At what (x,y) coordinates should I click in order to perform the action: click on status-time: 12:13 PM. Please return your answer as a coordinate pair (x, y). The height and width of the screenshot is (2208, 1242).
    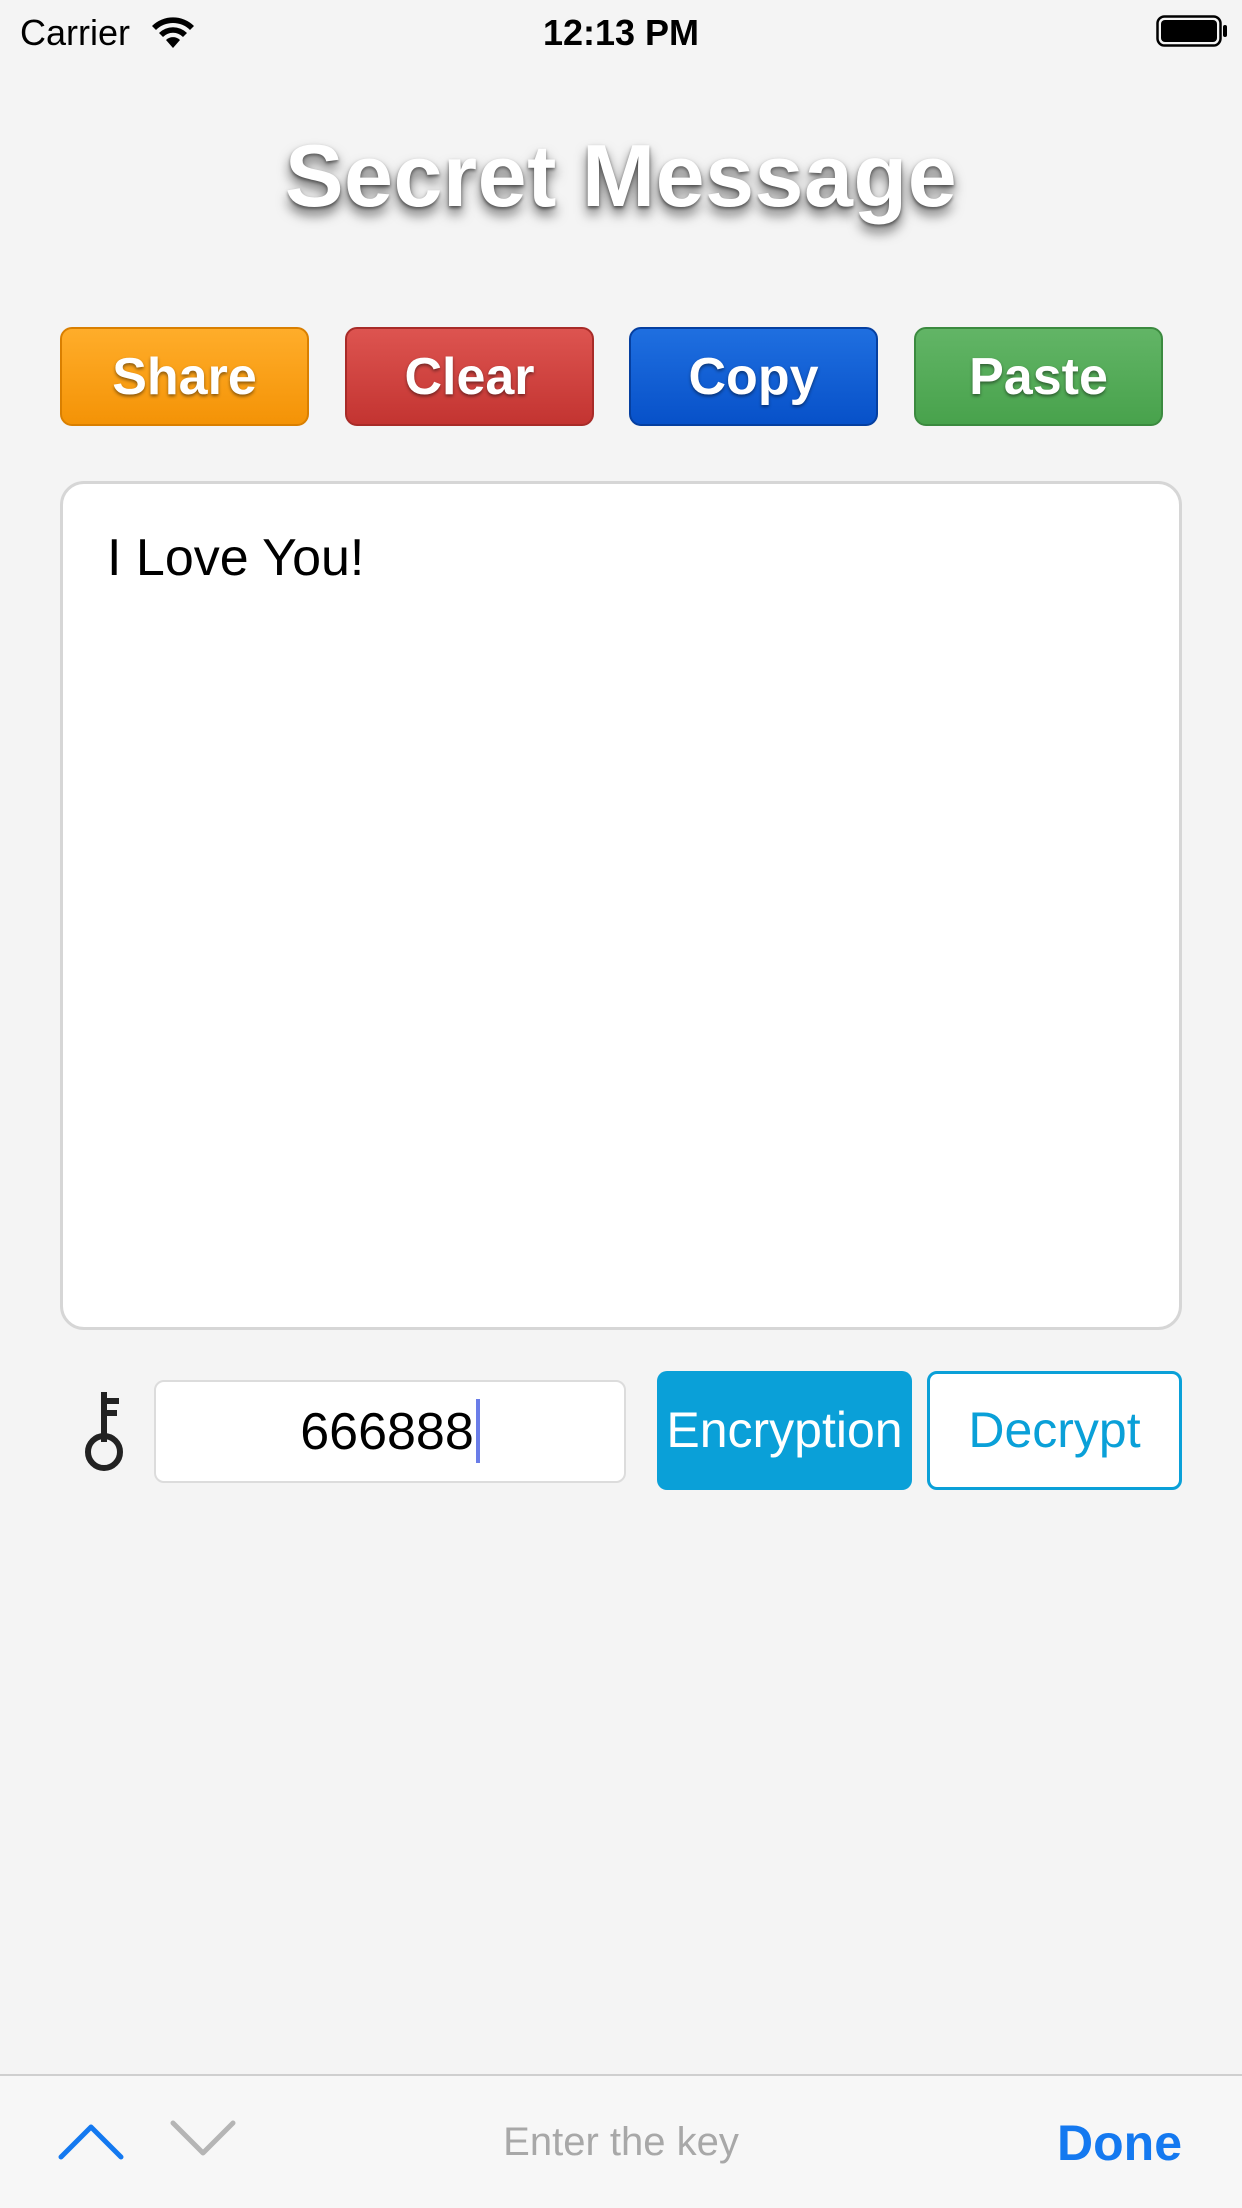
    Looking at the image, I should click on (621, 32).